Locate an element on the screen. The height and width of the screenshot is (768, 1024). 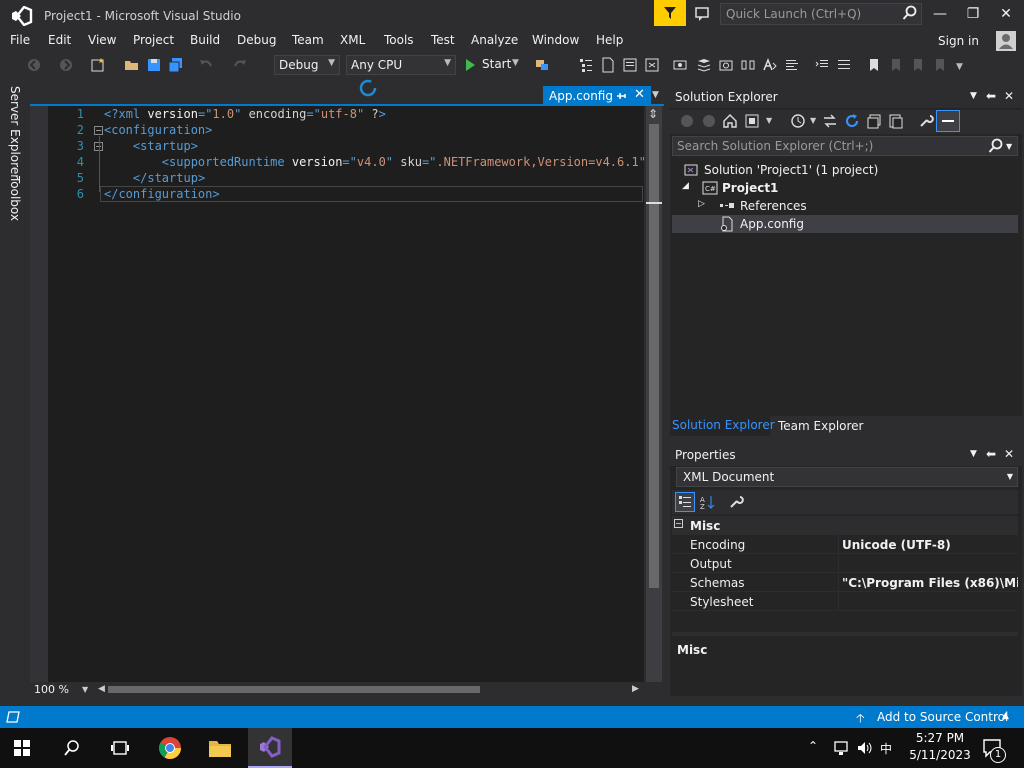
tab-overflow-icon: ▼ is located at coordinates (655, 95).